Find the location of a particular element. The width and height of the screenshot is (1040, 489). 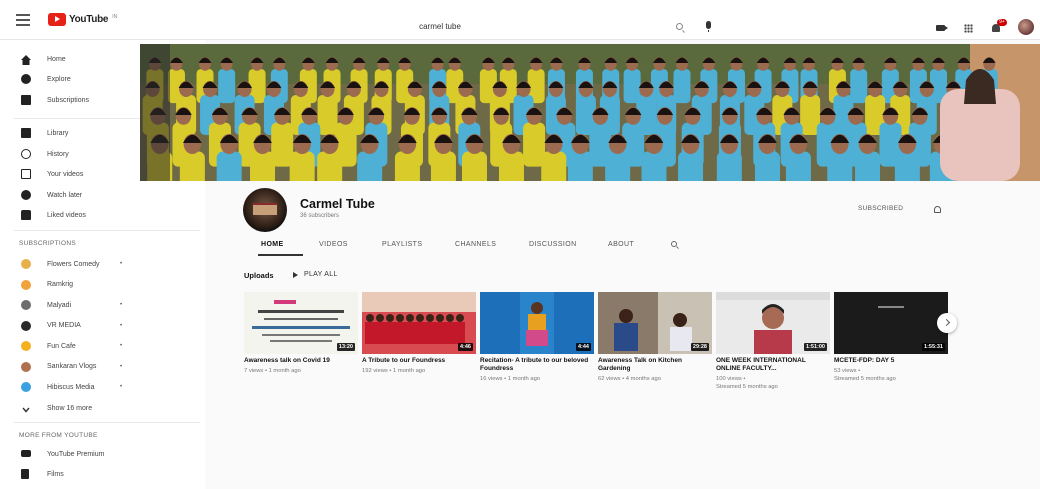

subscription-label: VR MEDIA is located at coordinates (64, 325).